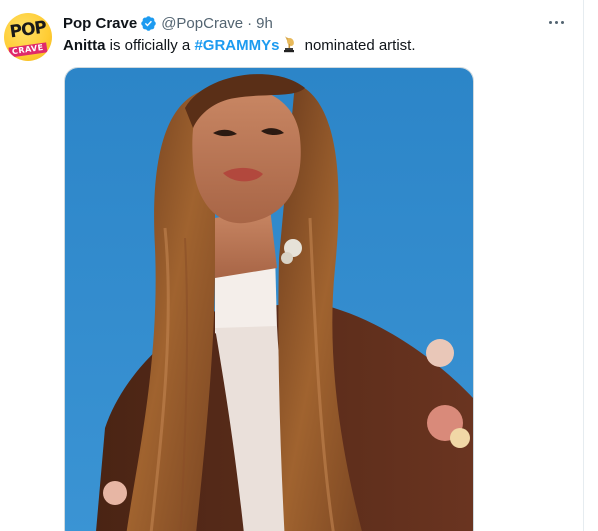 The width and height of the screenshot is (598, 531). Describe the element at coordinates (28, 50) in the screenshot. I see `avatar-logo-crave: CRAVE` at that location.